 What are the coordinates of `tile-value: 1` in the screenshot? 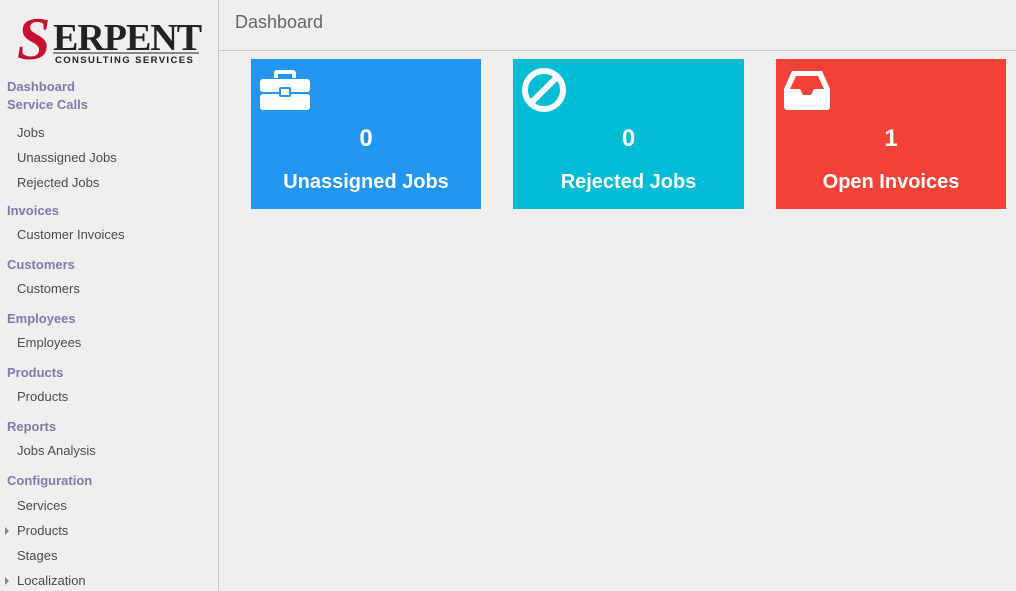 It's located at (891, 138).